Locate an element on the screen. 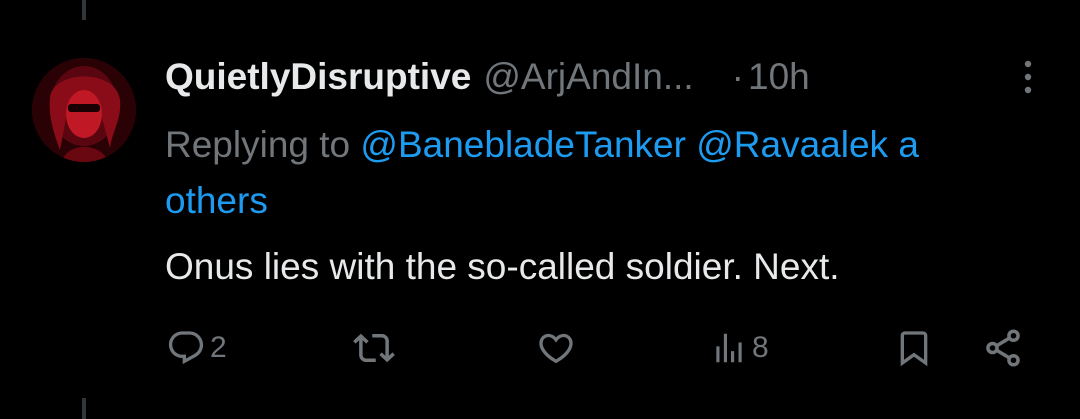  bookmark-button is located at coordinates (914, 348).